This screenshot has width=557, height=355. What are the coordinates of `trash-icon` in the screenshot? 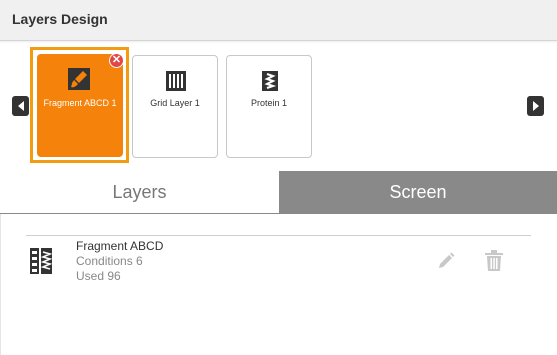 It's located at (494, 261).